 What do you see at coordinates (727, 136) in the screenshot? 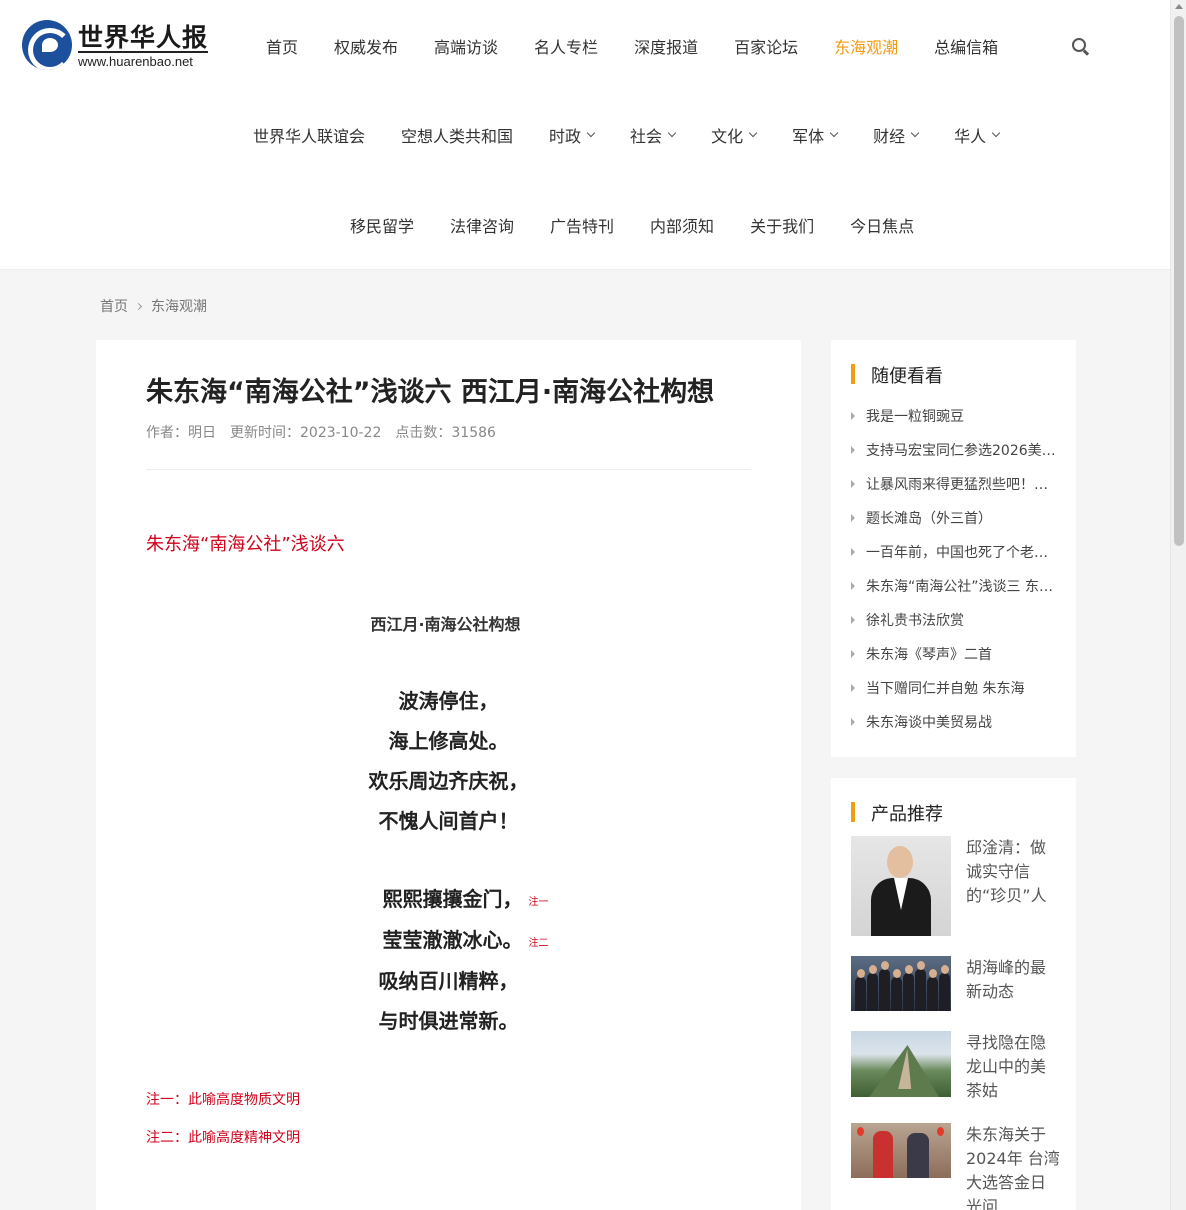
I see `nav-item-label: 文化` at bounding box center [727, 136].